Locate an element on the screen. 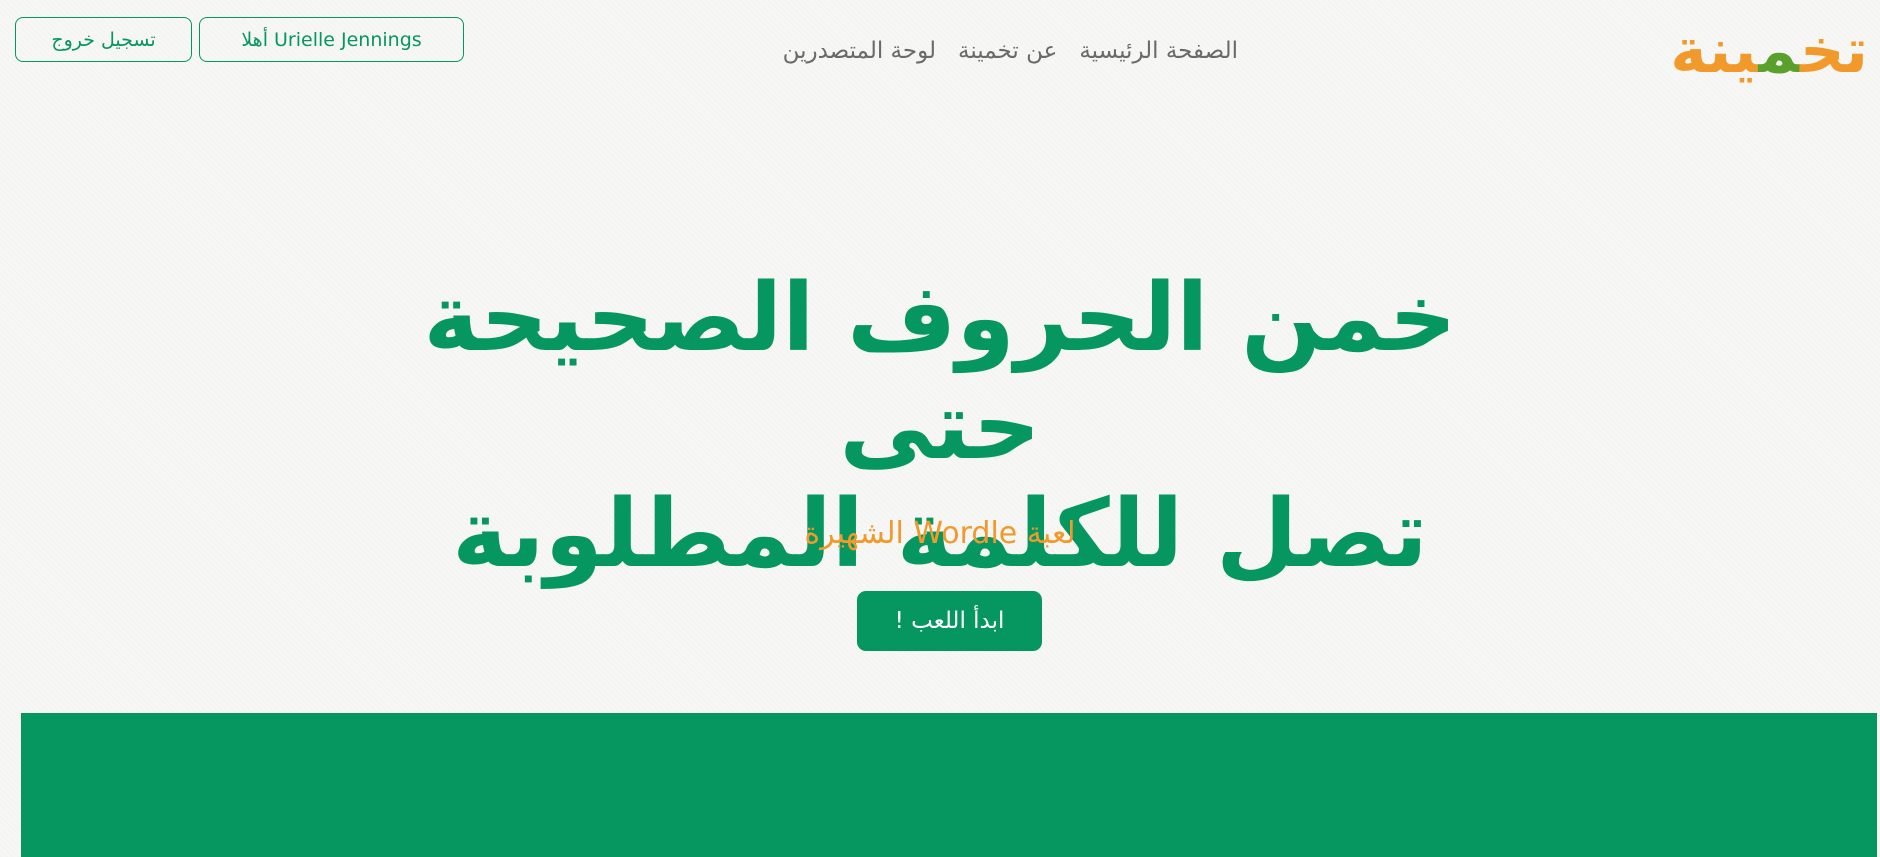 The width and height of the screenshot is (1880, 857). start-playing-button: ابدأ اللعب ! is located at coordinates (949, 621).